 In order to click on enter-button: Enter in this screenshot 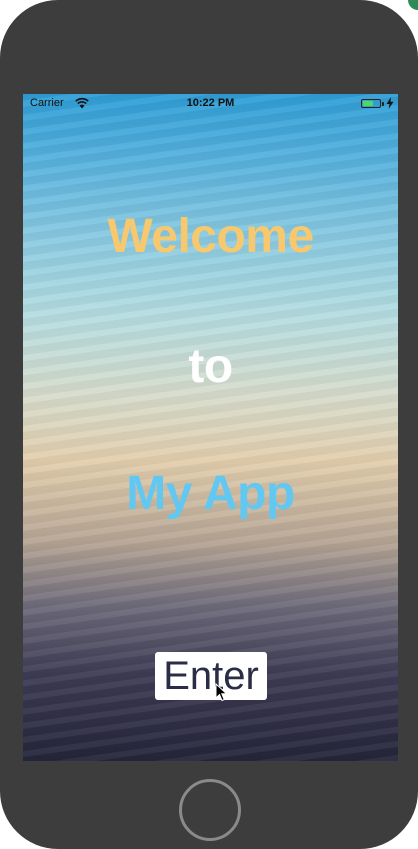, I will do `click(211, 676)`.